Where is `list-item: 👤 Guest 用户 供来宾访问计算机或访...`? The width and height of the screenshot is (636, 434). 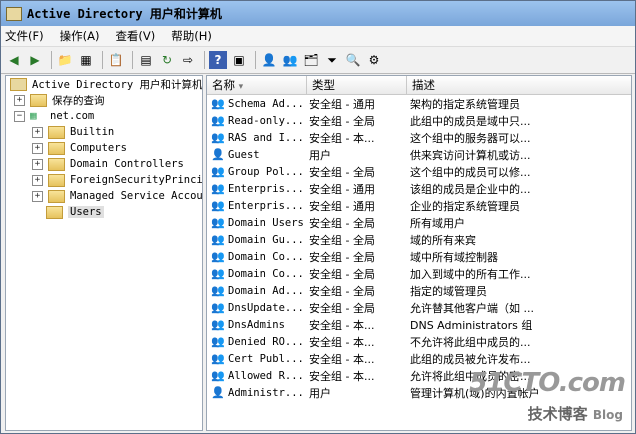
list-item: 👤 Guest 用户 供来宾访问计算机或访... is located at coordinates (419, 154).